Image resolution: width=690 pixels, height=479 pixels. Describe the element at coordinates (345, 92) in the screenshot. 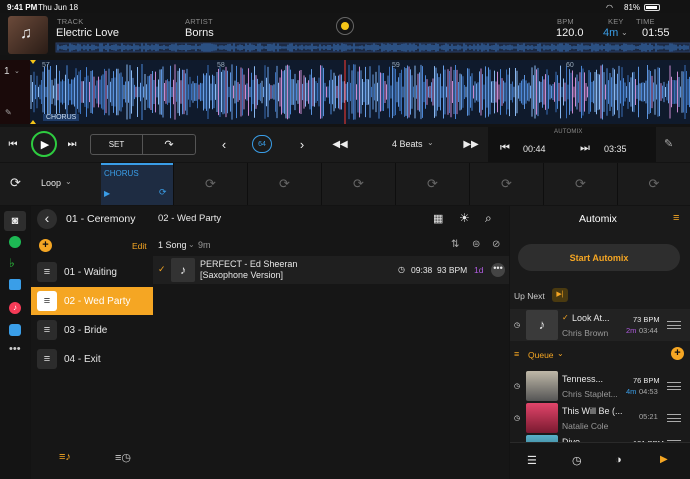

I see `main-waveform: 1 ⌄ ✎ 57 58 59 60 CHORUS` at that location.